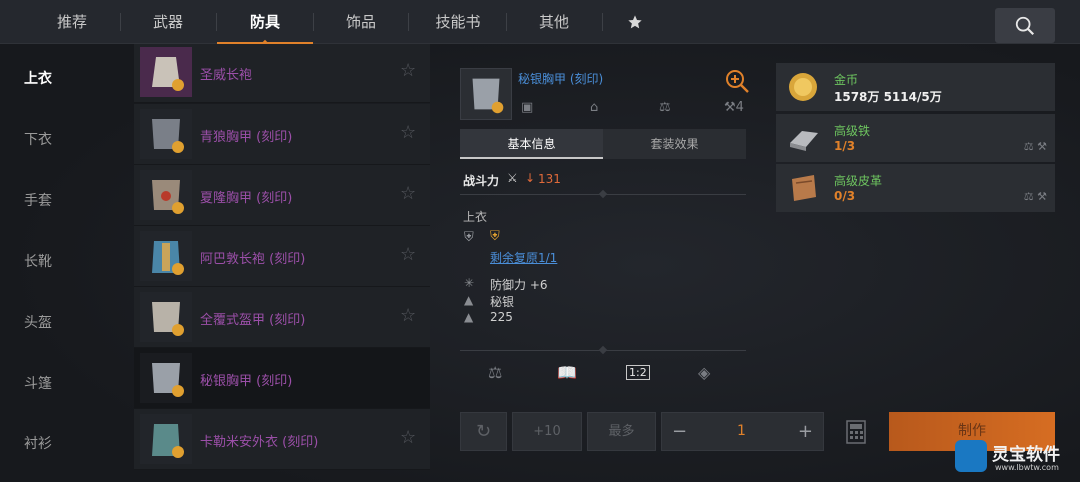 The height and width of the screenshot is (482, 1080). What do you see at coordinates (554, 22) in the screenshot?
I see `tab-other: 其他` at bounding box center [554, 22].